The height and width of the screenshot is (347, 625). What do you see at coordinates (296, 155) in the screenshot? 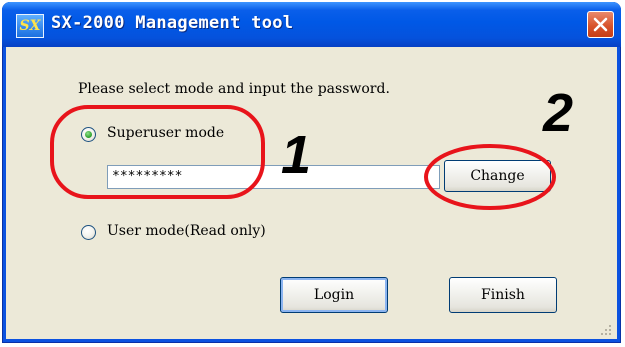
I see `annotation-number-1: 1` at bounding box center [296, 155].